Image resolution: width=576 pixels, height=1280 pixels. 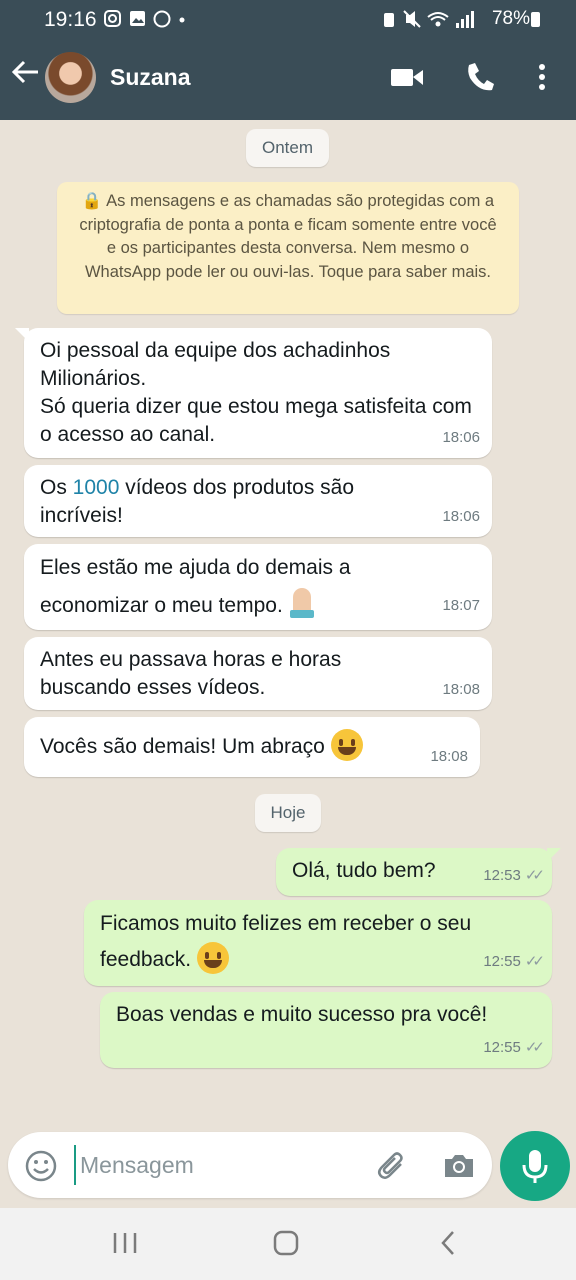 What do you see at coordinates (480, 79) in the screenshot?
I see `voice-call-icon` at bounding box center [480, 79].